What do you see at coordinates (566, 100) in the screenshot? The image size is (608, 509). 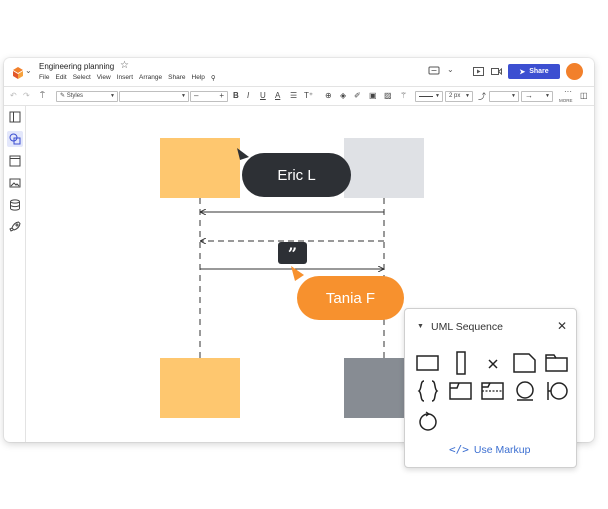 I see `more-label: MORE` at bounding box center [566, 100].